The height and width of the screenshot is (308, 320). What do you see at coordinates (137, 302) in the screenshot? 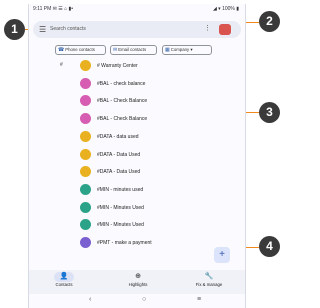
I see `system-navigation: ‹ ○ ≡` at bounding box center [137, 302].